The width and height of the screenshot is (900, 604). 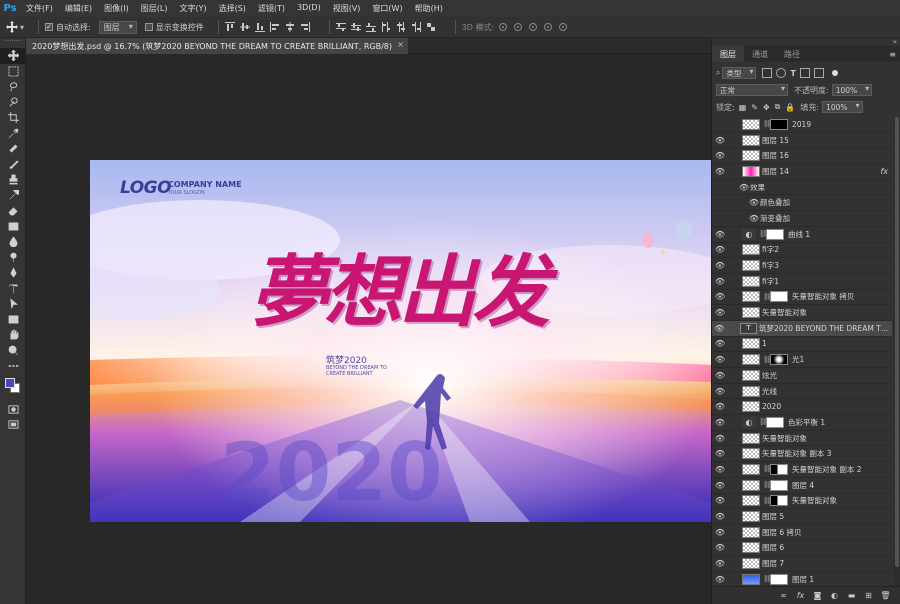 I want to click on layer-row: 👁 1, so click(x=802, y=345).